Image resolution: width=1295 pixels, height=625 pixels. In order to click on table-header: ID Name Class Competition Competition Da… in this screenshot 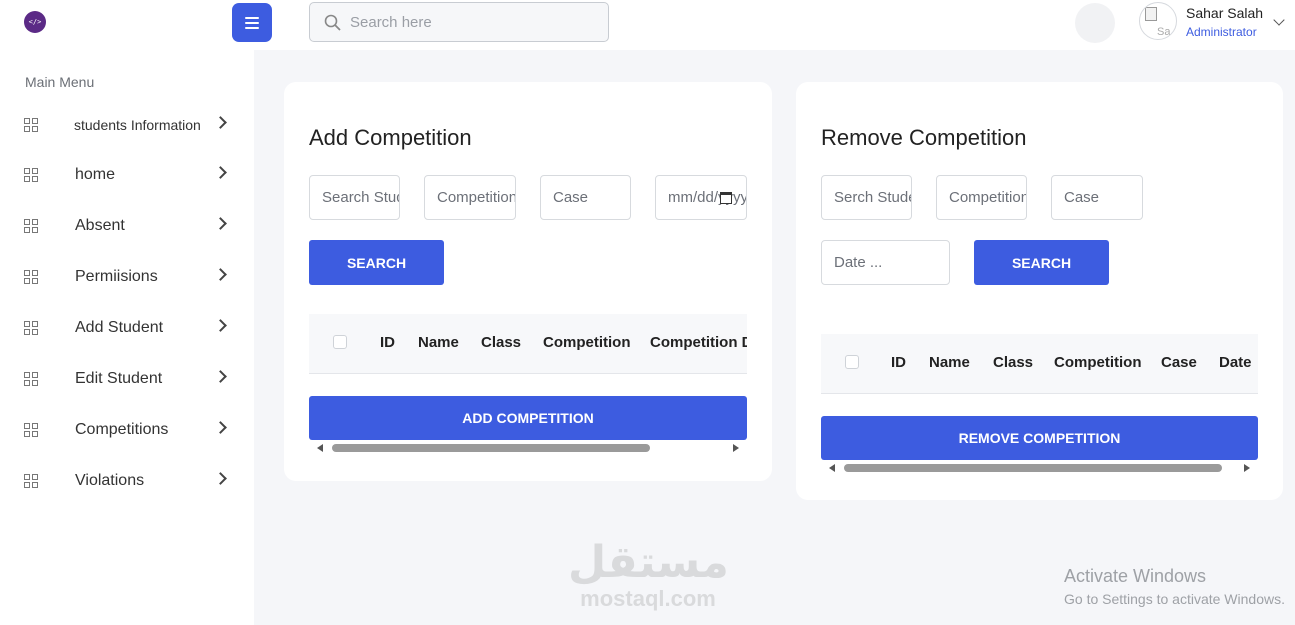, I will do `click(528, 344)`.